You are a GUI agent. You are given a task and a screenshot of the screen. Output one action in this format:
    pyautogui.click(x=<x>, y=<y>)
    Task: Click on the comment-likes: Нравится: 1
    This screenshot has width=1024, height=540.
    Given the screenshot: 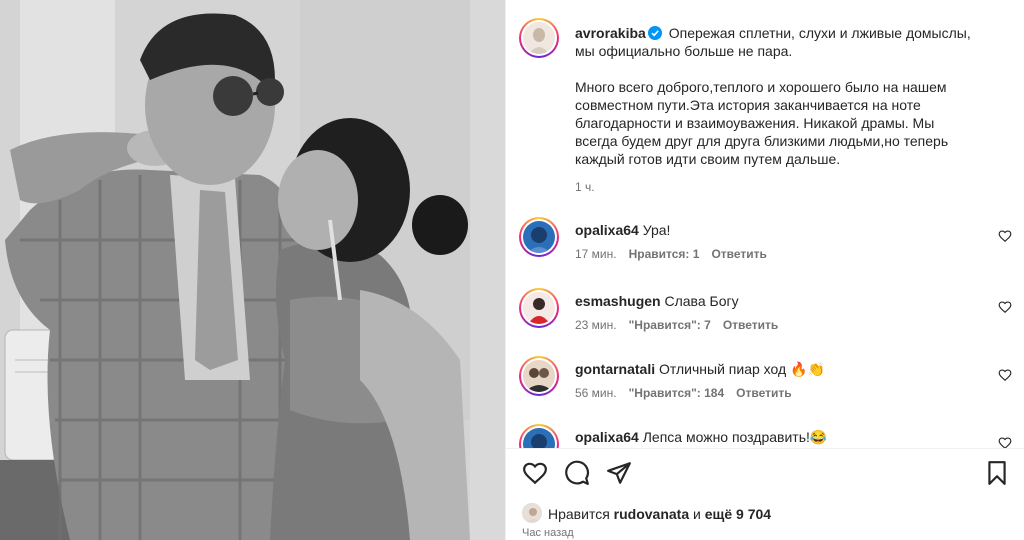 What is the action you would take?
    pyautogui.click(x=664, y=254)
    